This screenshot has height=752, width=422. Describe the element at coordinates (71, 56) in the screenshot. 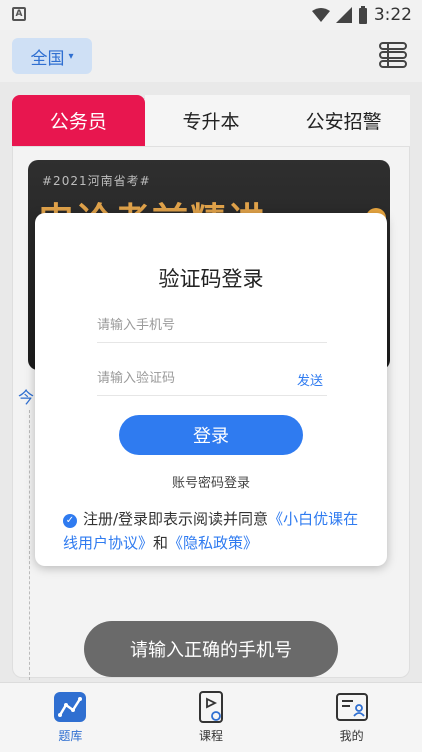

I see `chevron-down-icon: ▾` at that location.